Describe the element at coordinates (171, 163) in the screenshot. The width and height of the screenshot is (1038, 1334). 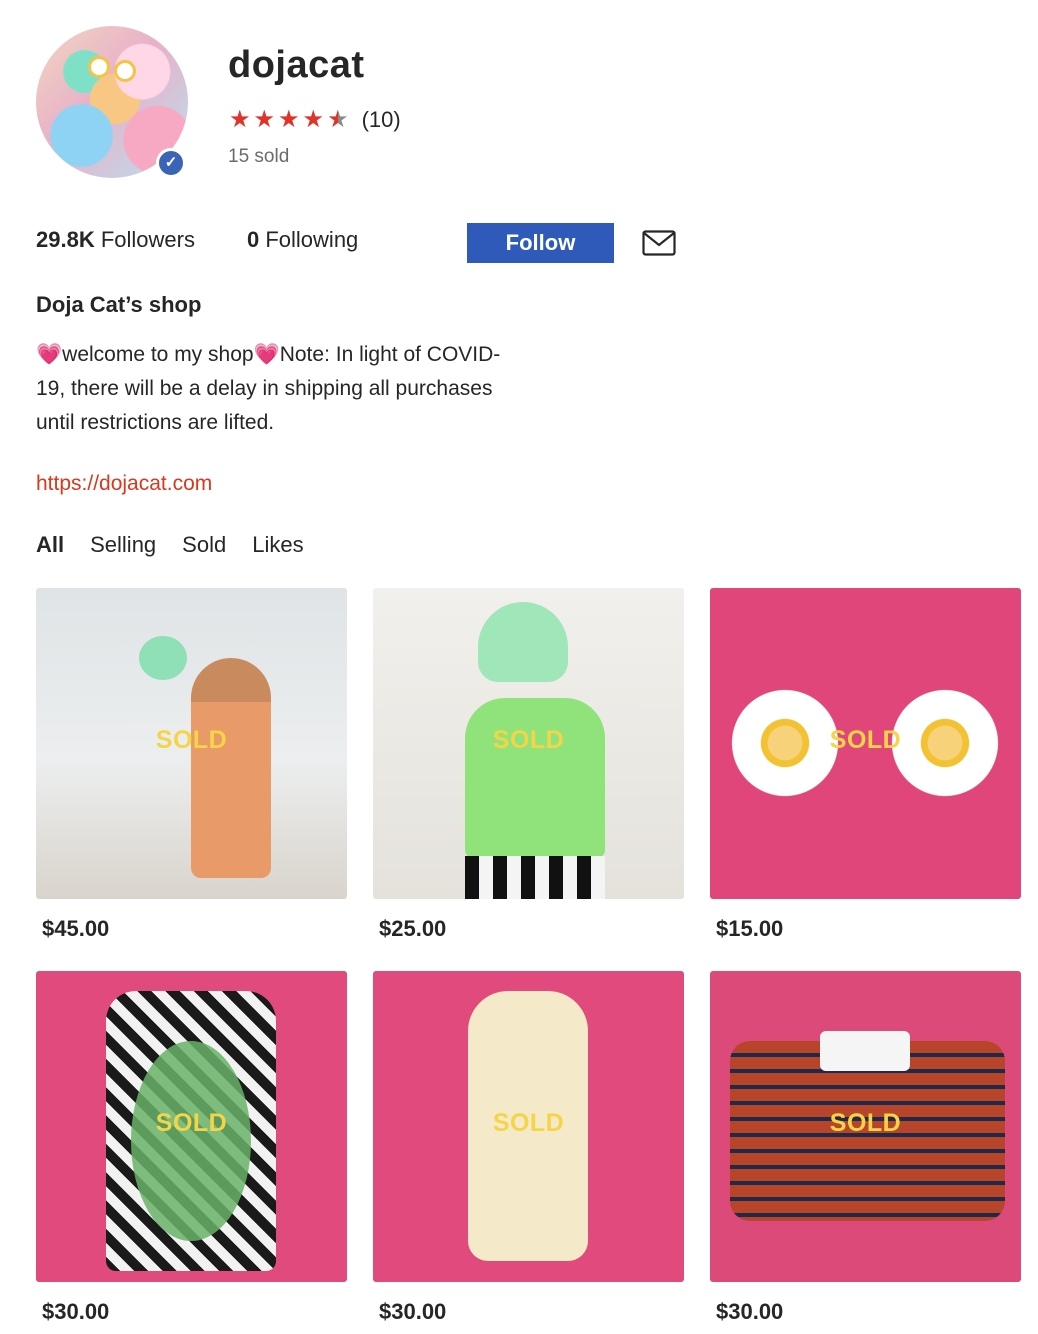
I see `verified-badge-icon: ✓` at that location.